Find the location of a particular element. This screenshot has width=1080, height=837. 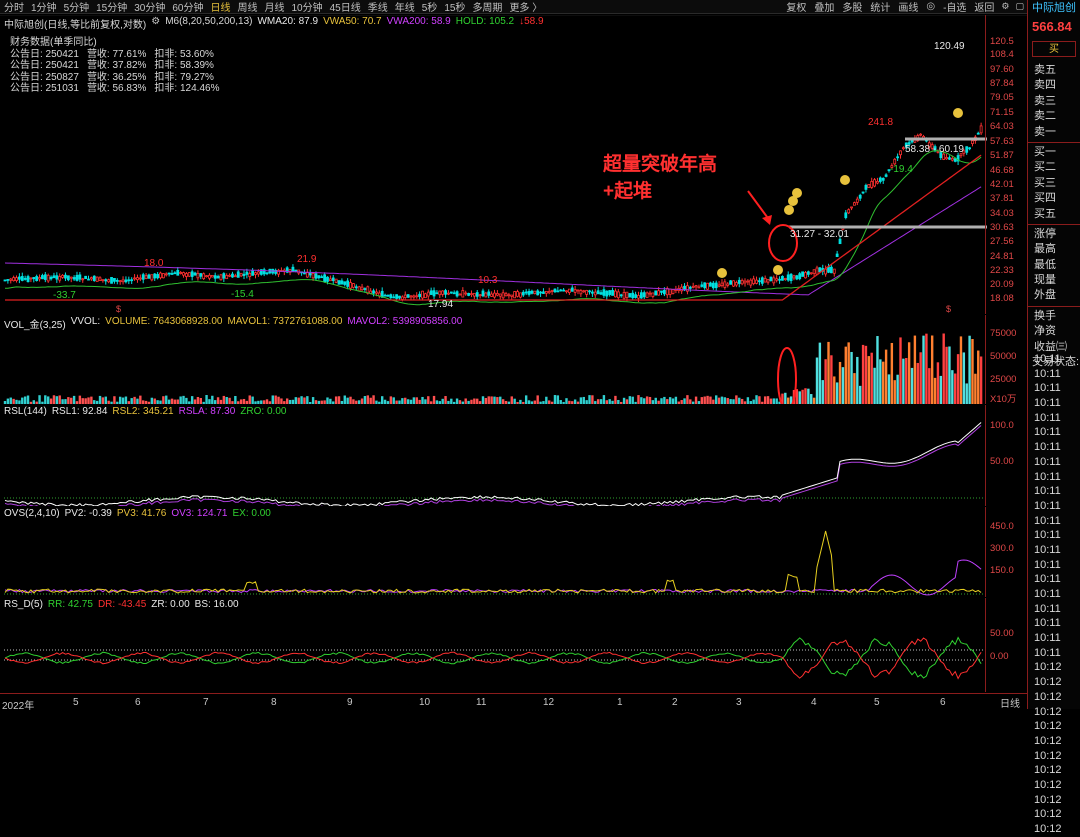

period-tab: 1分钟 is located at coordinates (43, 7).